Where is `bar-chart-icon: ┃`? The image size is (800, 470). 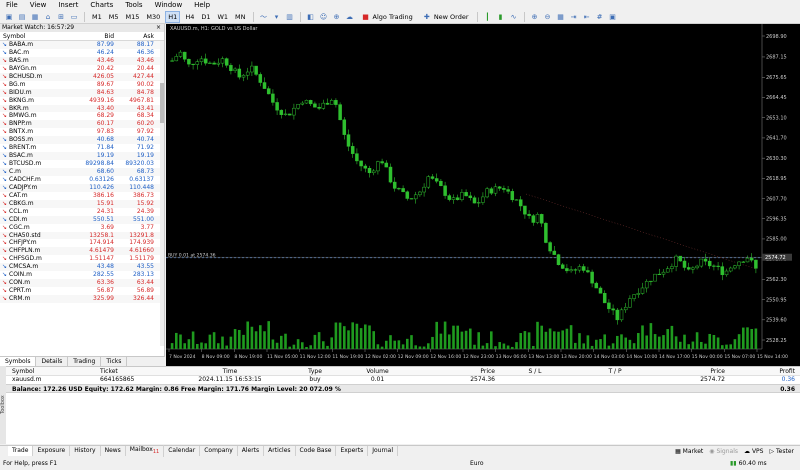 bar-chart-icon: ┃ is located at coordinates (488, 17).